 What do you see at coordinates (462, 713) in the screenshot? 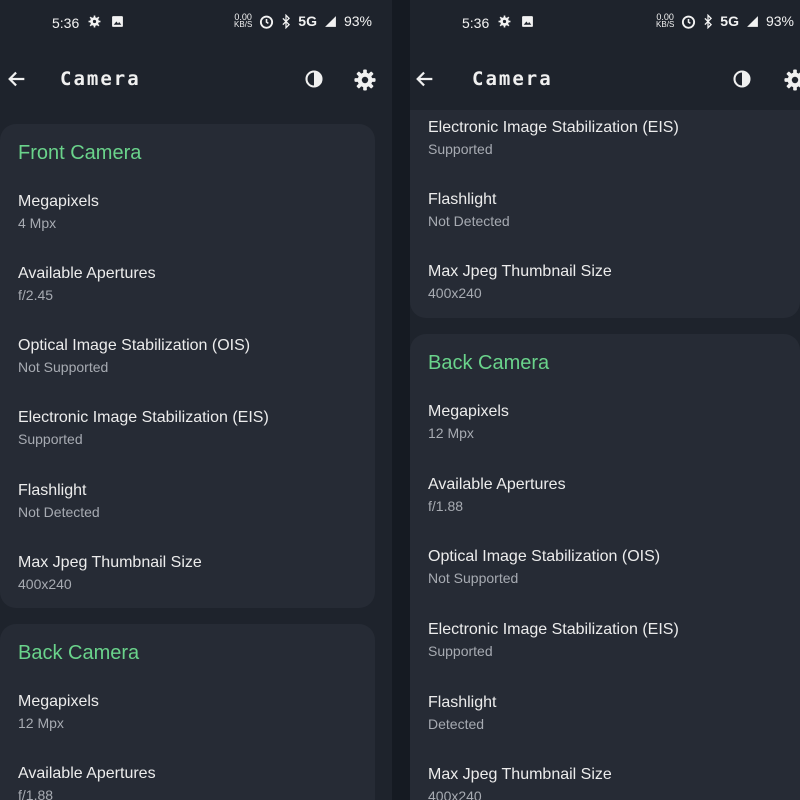
I see `property-item: Flashlight Detected` at bounding box center [462, 713].